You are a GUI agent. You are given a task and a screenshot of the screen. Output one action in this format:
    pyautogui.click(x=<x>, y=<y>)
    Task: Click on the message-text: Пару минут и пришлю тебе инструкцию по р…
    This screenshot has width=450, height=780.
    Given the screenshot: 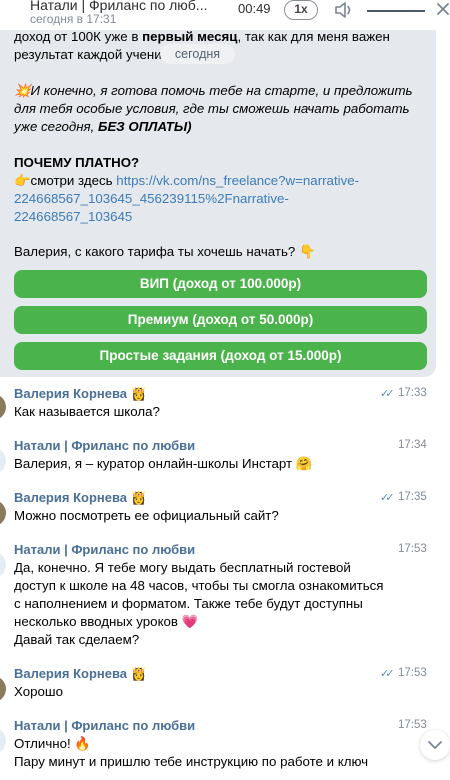 What is the action you would take?
    pyautogui.click(x=191, y=761)
    